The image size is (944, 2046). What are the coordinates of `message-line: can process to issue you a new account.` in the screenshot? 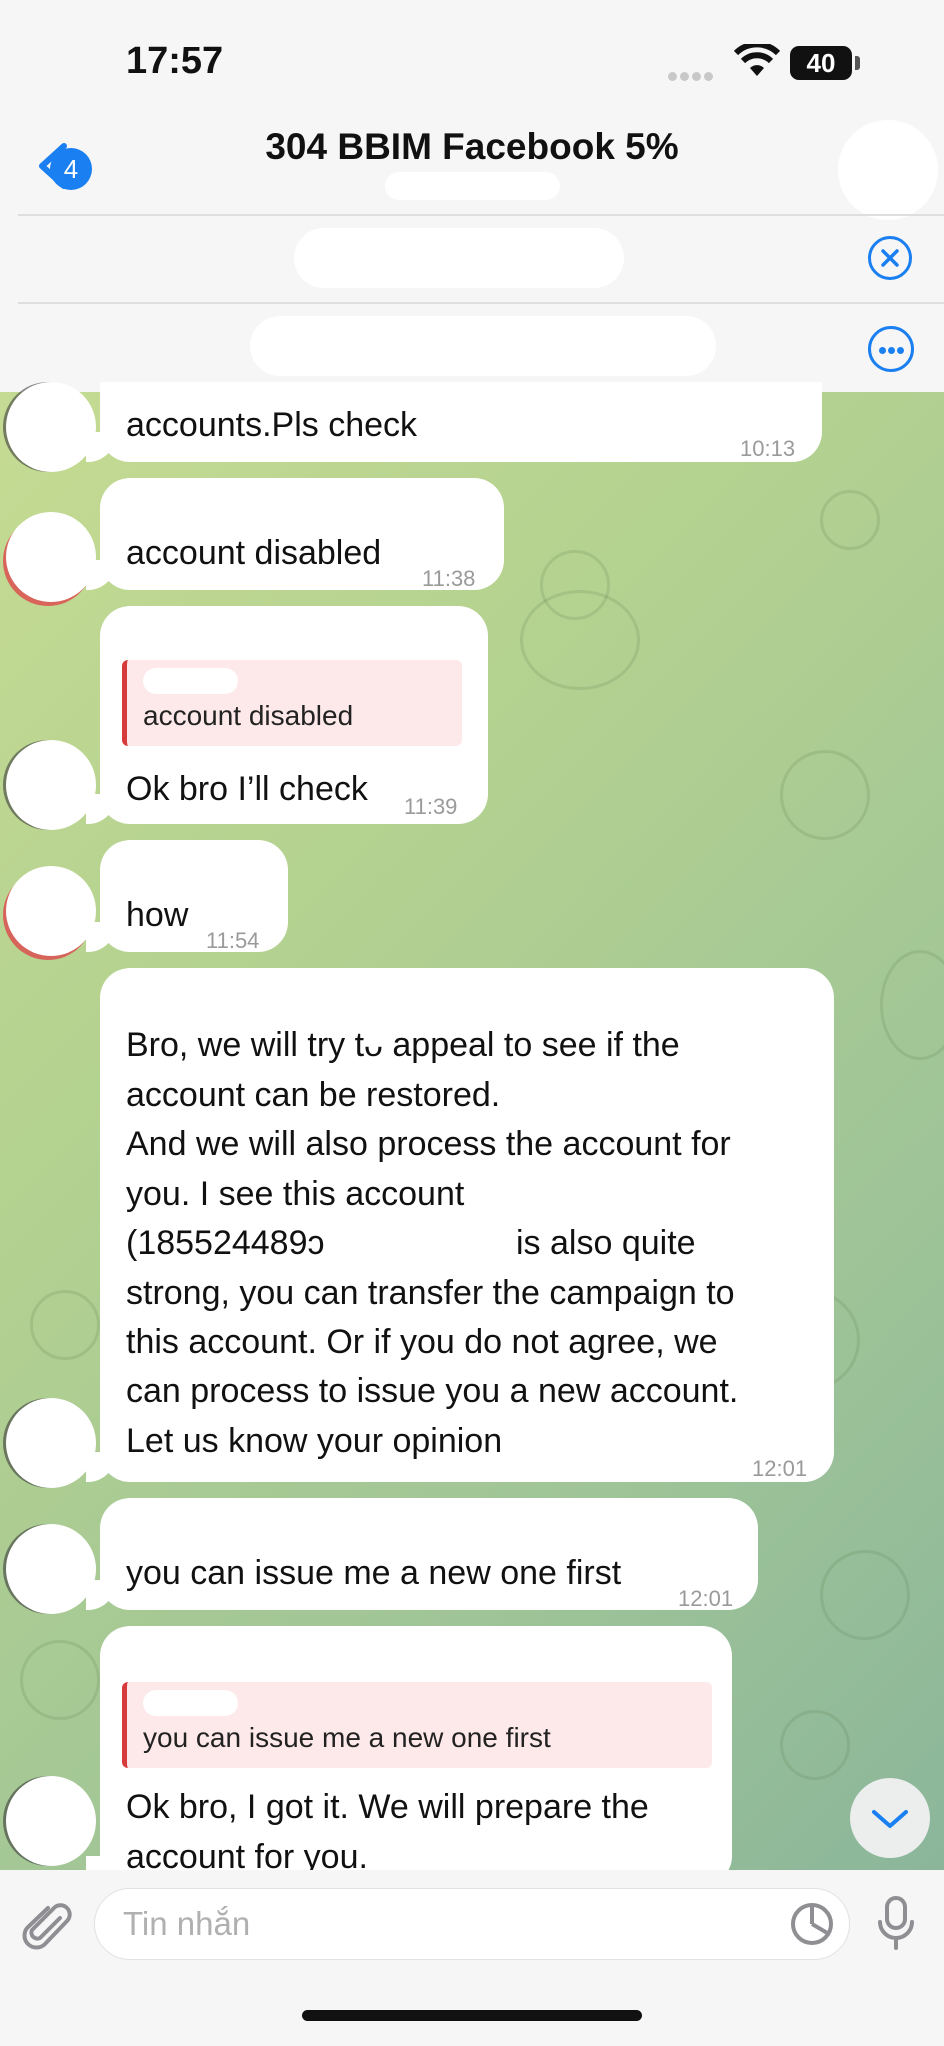 It's located at (432, 1391).